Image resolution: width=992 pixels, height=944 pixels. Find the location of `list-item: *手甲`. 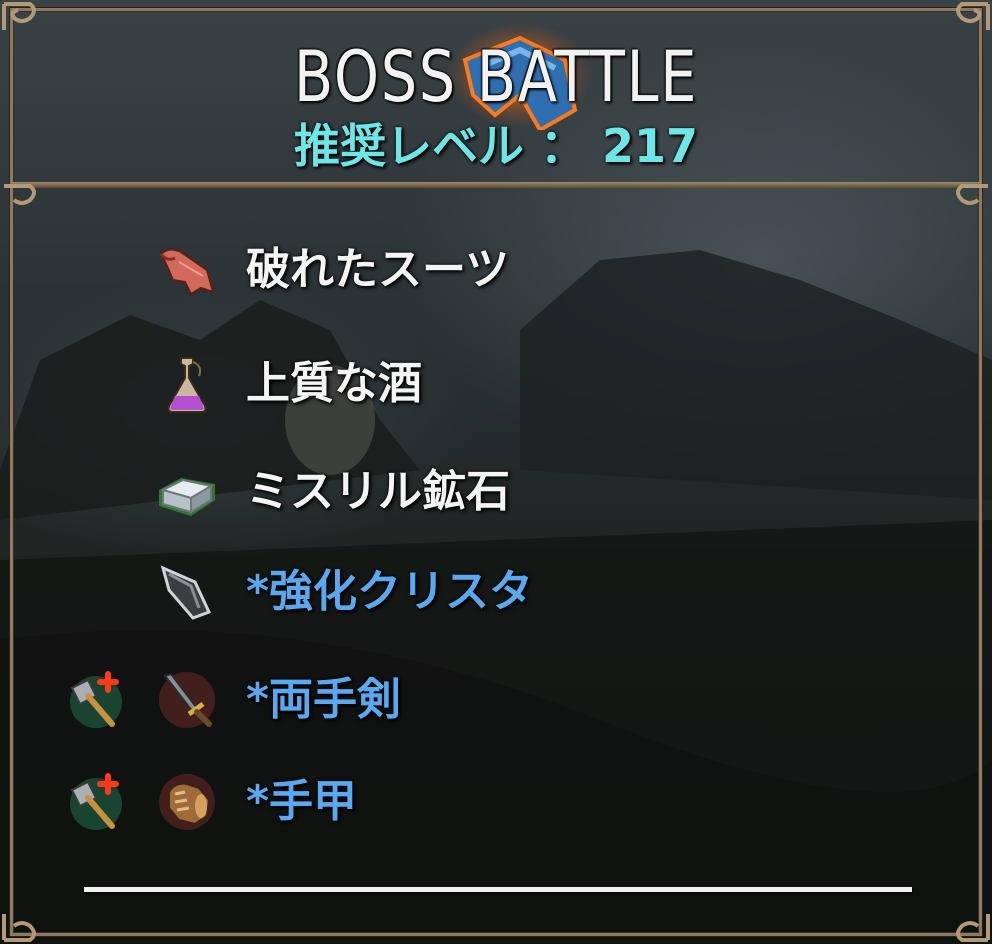

list-item: *手甲 is located at coordinates (496, 810).